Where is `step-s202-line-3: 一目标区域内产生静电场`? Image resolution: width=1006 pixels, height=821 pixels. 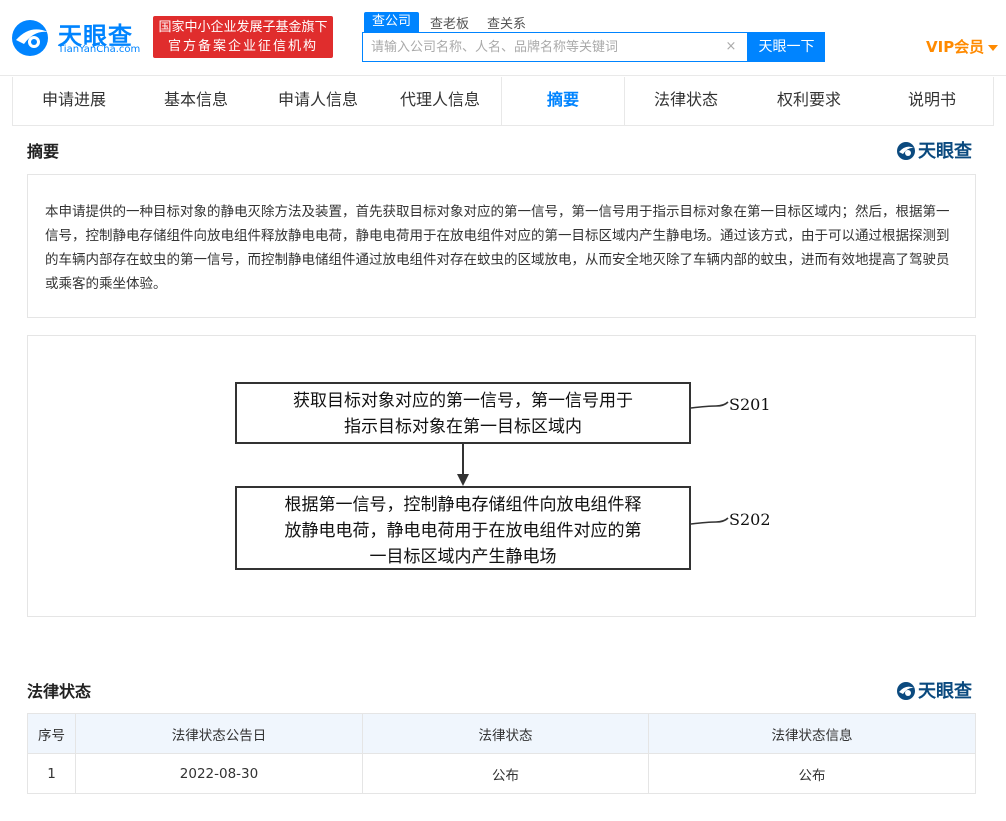
step-s202-line-3: 一目标区域内产生静电场 is located at coordinates (463, 557).